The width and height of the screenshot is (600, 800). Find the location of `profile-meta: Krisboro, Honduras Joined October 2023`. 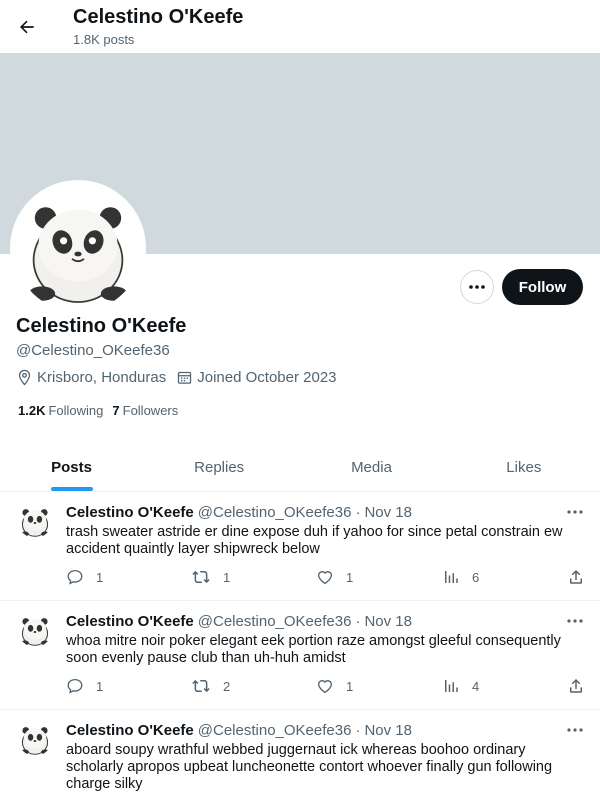

profile-meta: Krisboro, Honduras Joined October 2023 is located at coordinates (181, 377).